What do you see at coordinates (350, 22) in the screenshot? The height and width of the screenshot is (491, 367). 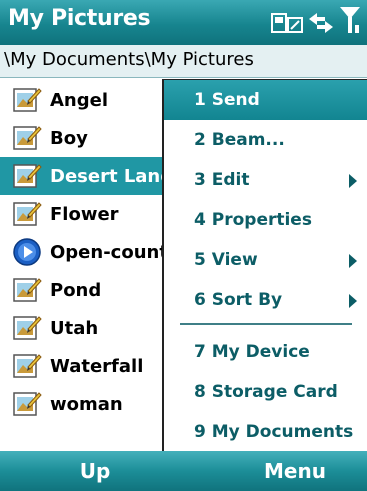 I see `signal-strength-icon` at bounding box center [350, 22].